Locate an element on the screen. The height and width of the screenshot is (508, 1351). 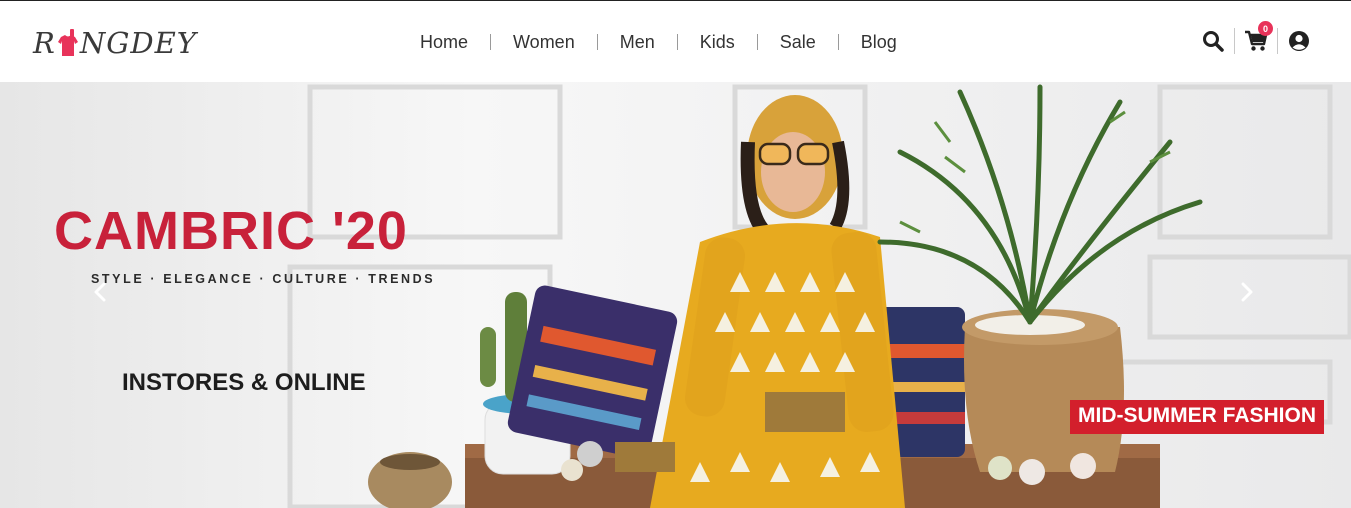
nav-men: Men is located at coordinates (637, 42).